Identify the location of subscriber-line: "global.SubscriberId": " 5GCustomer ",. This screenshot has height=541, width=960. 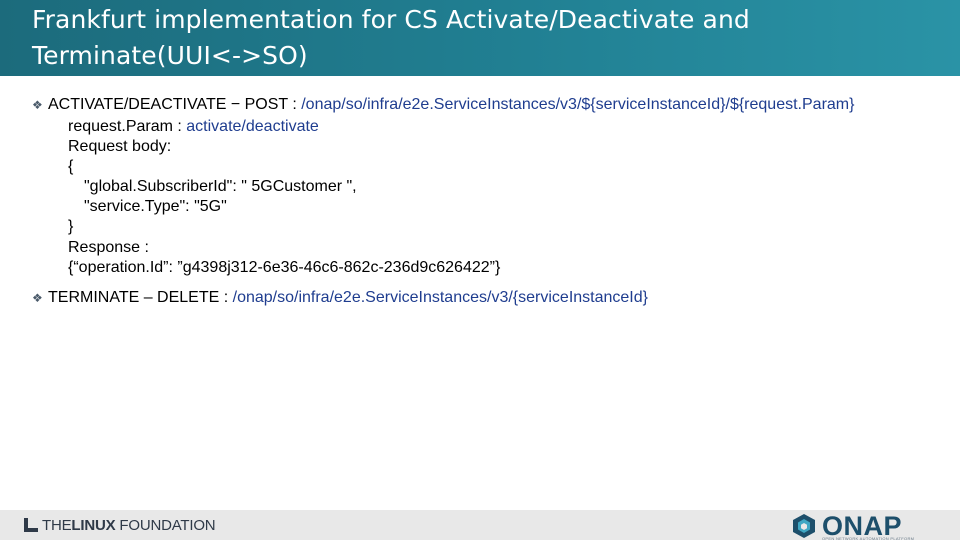
(220, 186).